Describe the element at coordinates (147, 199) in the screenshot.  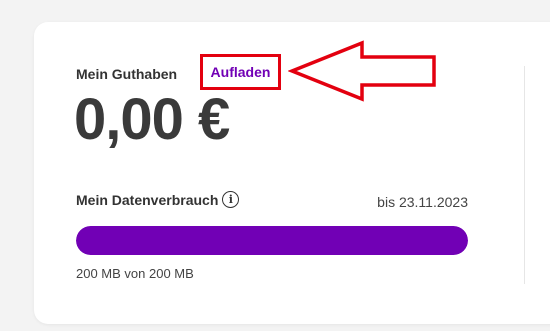
I see `data-usage-label: Mein Datenverbrauch` at that location.